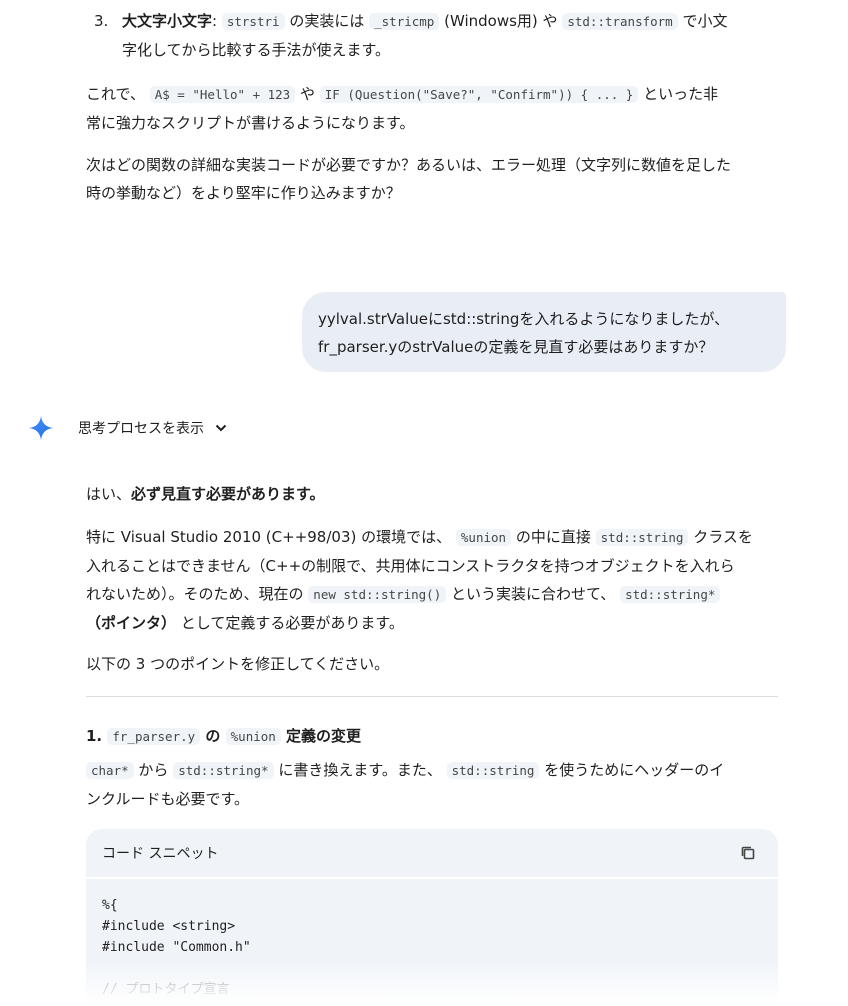 This screenshot has width=848, height=1006. I want to click on bold-text: 必ず見直す必要があります。, so click(228, 494).